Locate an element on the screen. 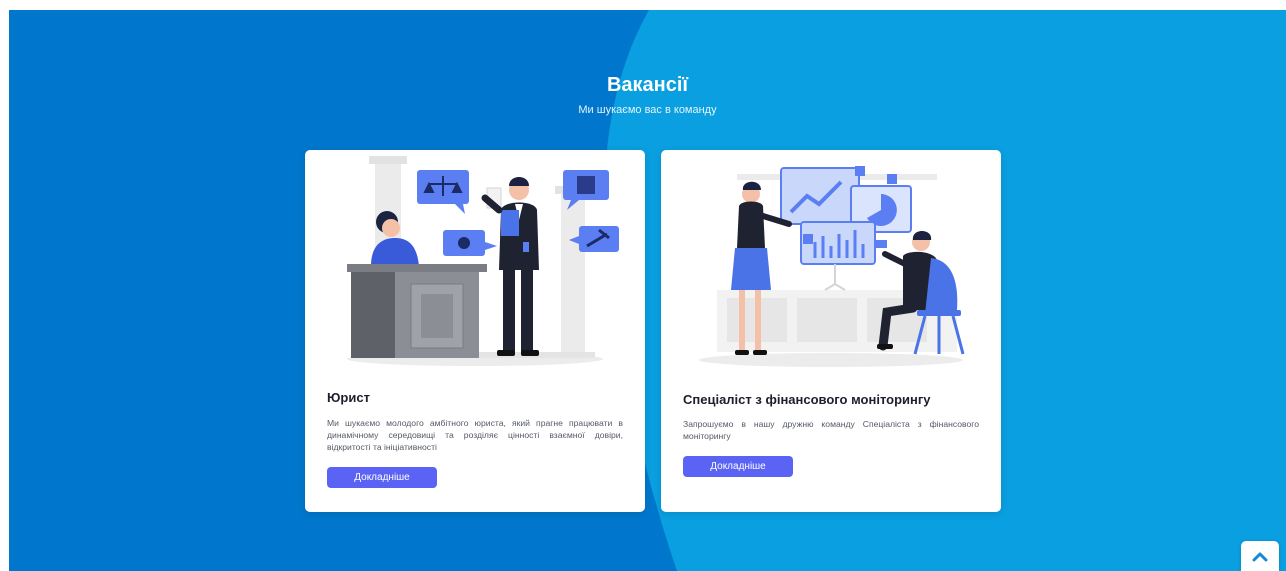 The height and width of the screenshot is (571, 1286). section-title: Вакансії is located at coordinates (647, 85).